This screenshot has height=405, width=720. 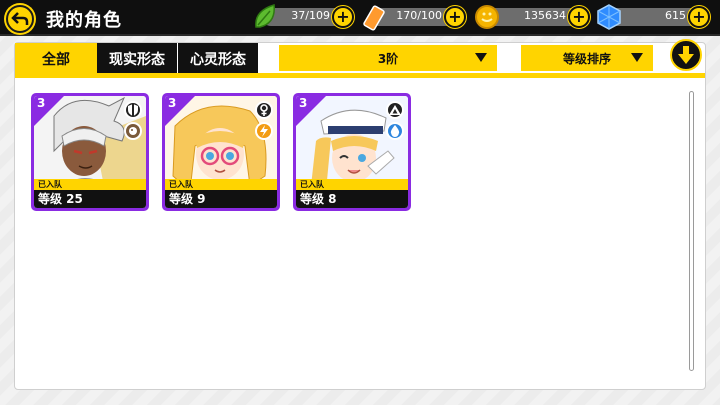 What do you see at coordinates (264, 131) in the screenshot?
I see `lightning-icon` at bounding box center [264, 131].